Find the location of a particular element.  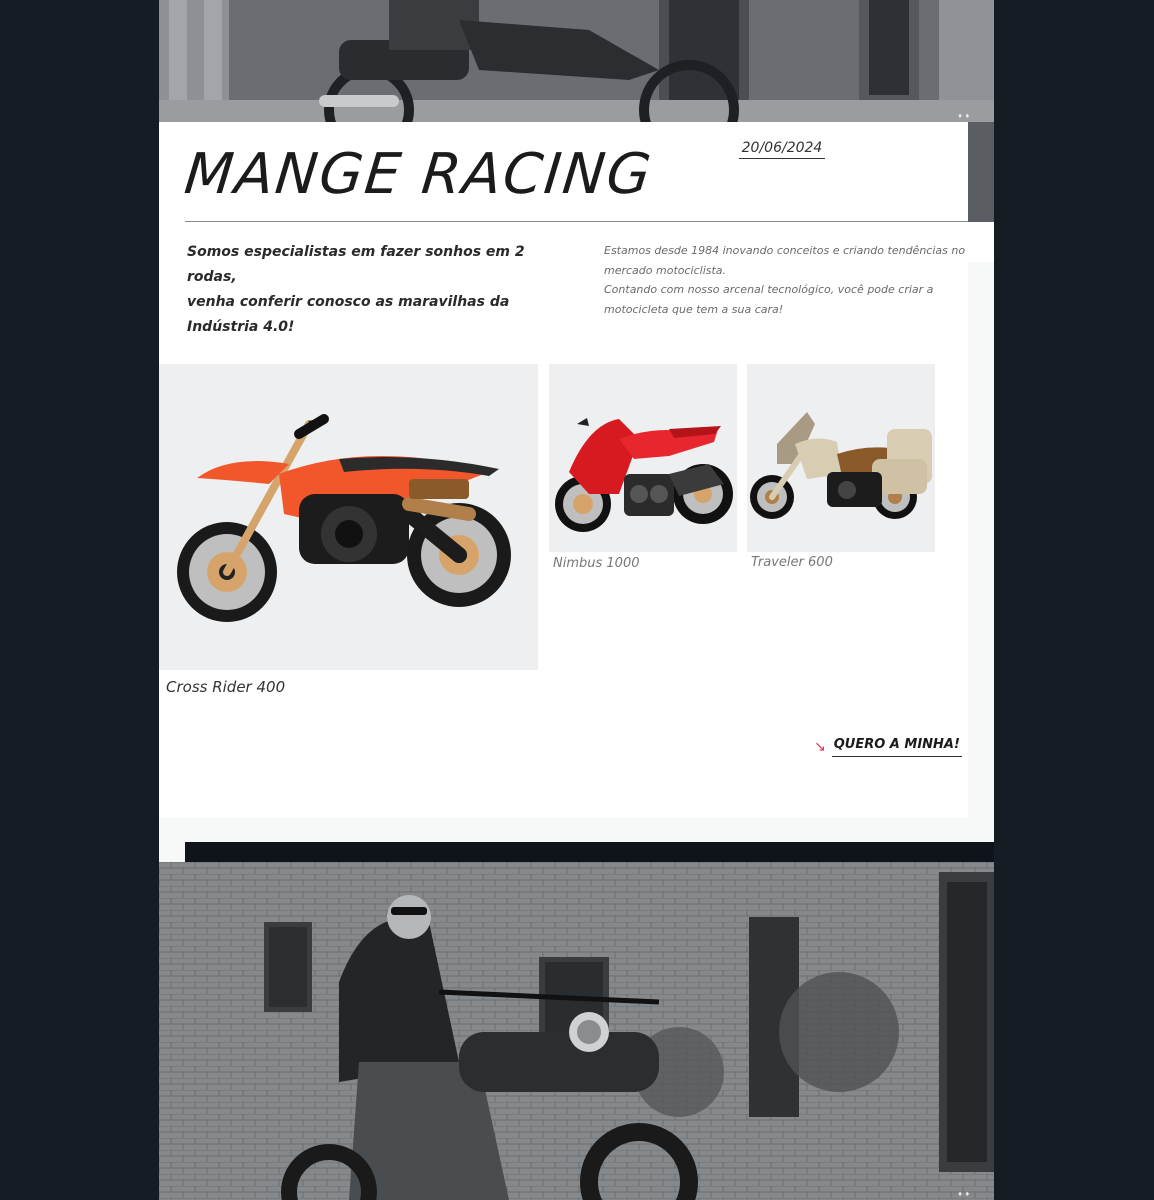

cta-label: QUERO A MINHA! is located at coordinates (896, 747).